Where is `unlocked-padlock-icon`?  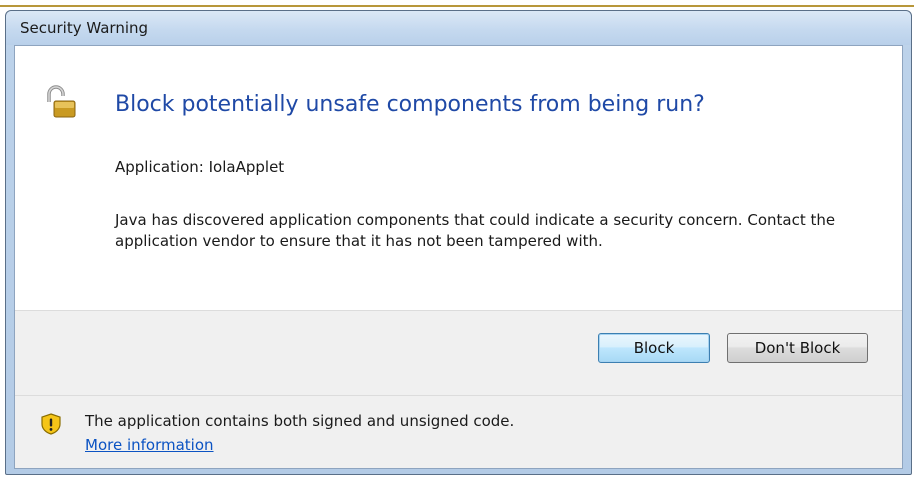 unlocked-padlock-icon is located at coordinates (59, 102).